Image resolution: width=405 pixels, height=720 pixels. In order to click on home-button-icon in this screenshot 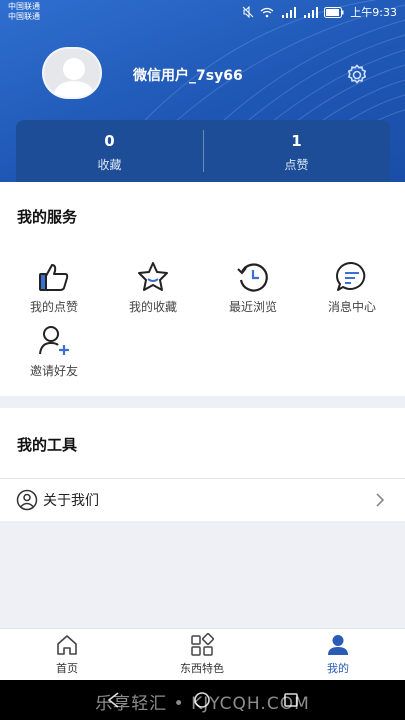, I will do `click(202, 700)`.